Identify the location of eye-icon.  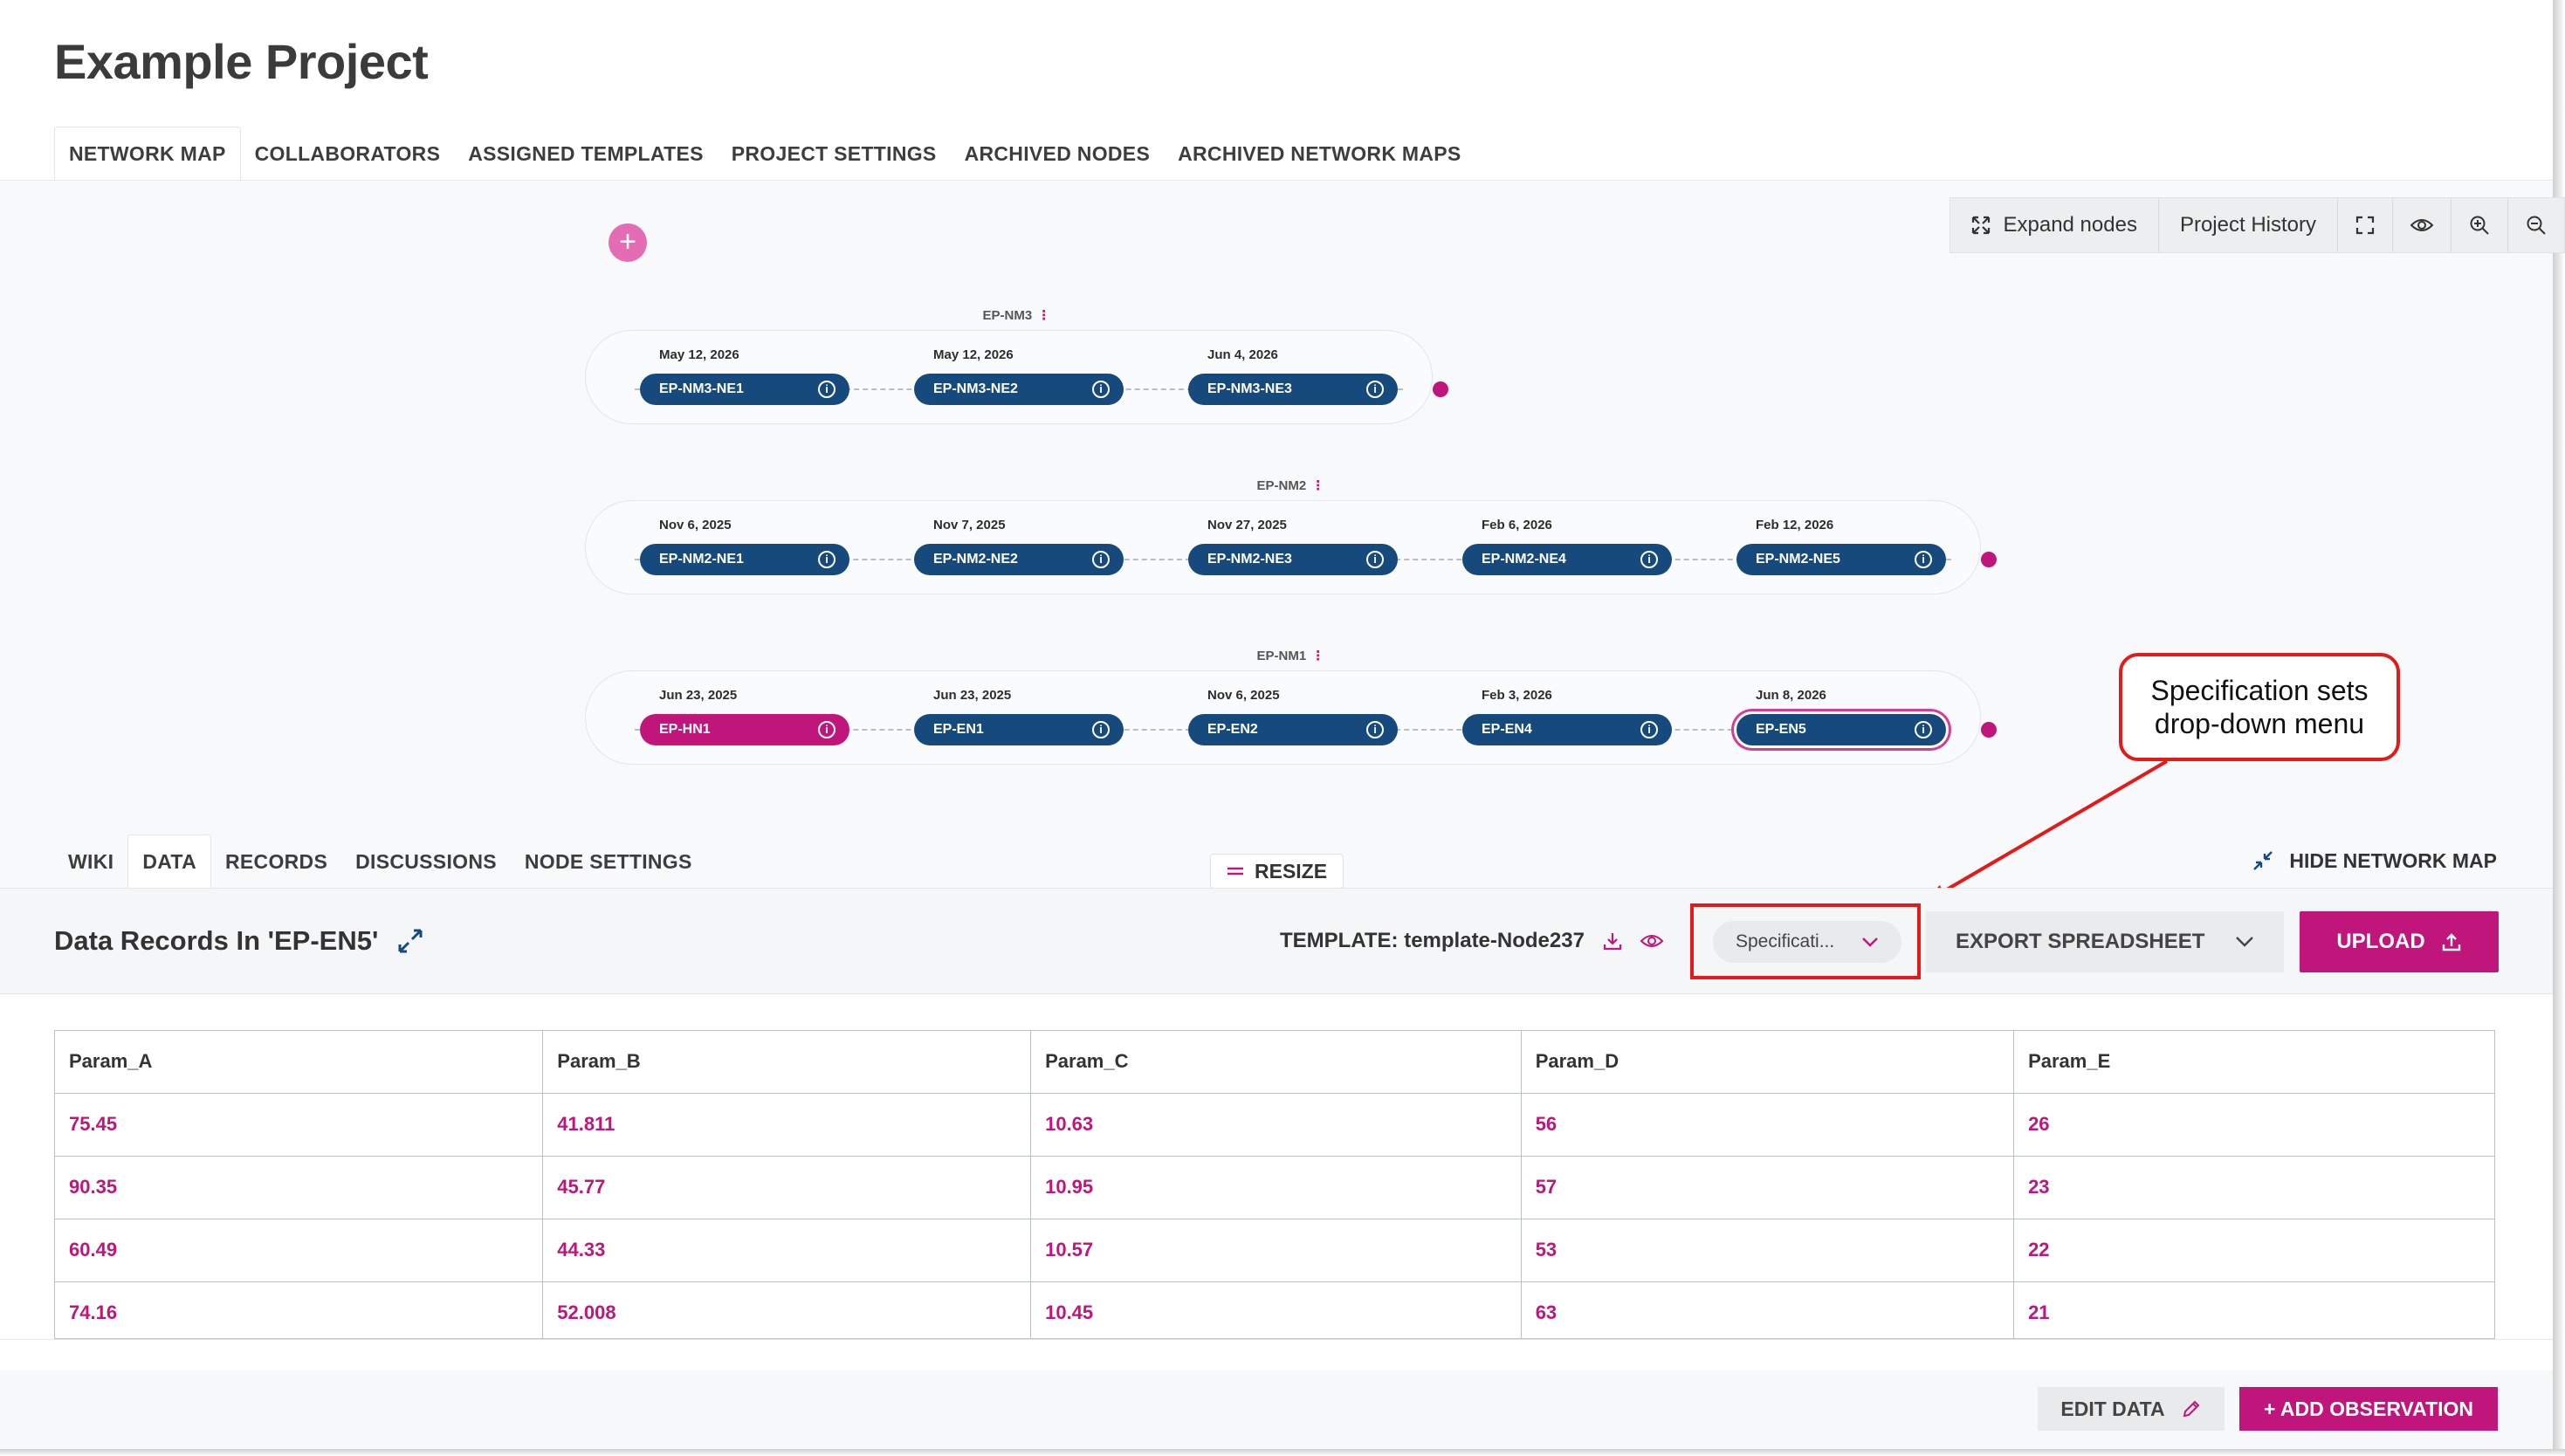
(1651, 941).